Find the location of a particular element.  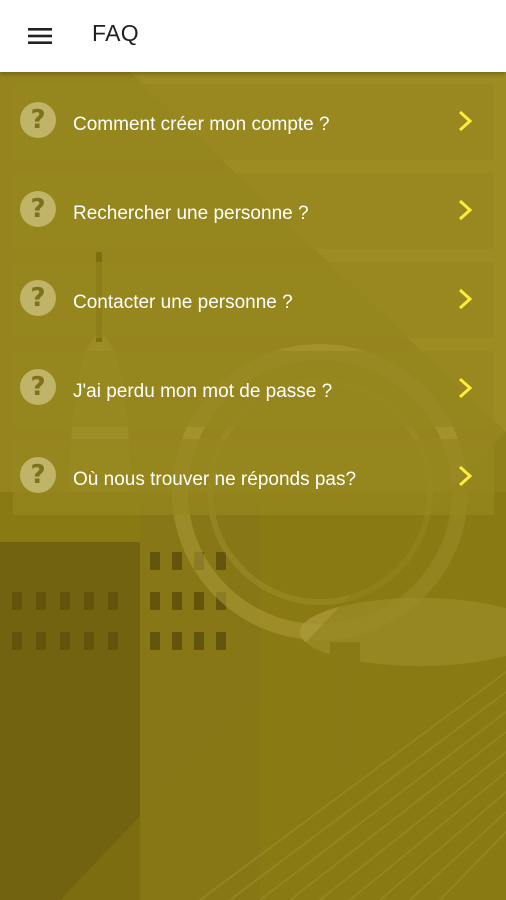

faq-item-lost-password: ? J'ai perdu mon mot de passe ? is located at coordinates (253, 389).